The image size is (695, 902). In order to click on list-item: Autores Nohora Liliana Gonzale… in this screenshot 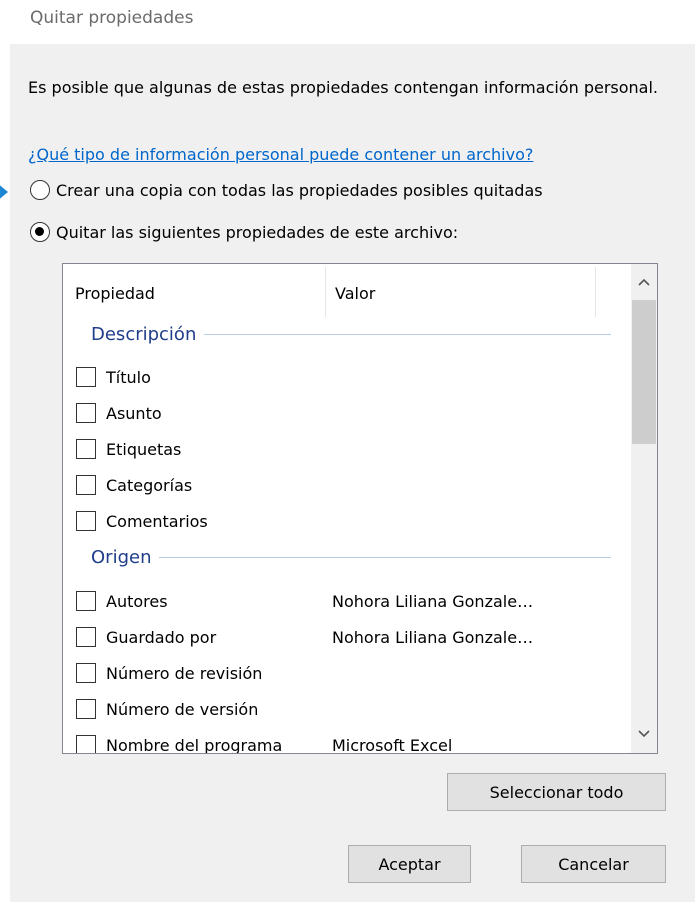, I will do `click(353, 601)`.